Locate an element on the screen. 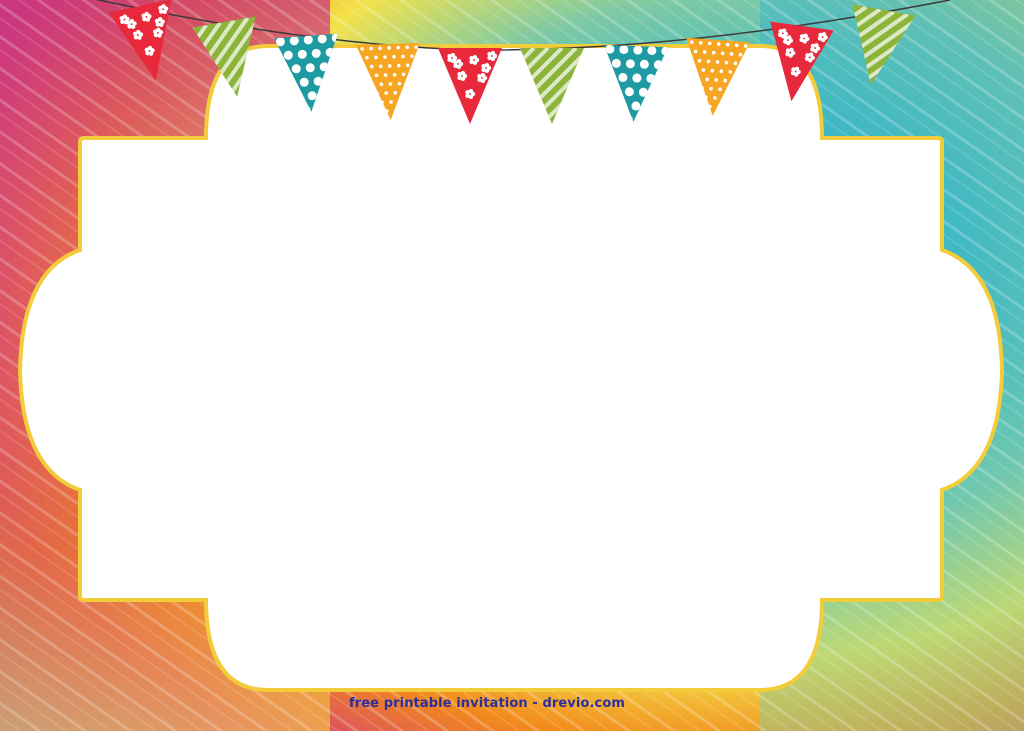 The image size is (1024, 731). site-credit: free printable invitation - drevio.com is located at coordinates (487, 703).